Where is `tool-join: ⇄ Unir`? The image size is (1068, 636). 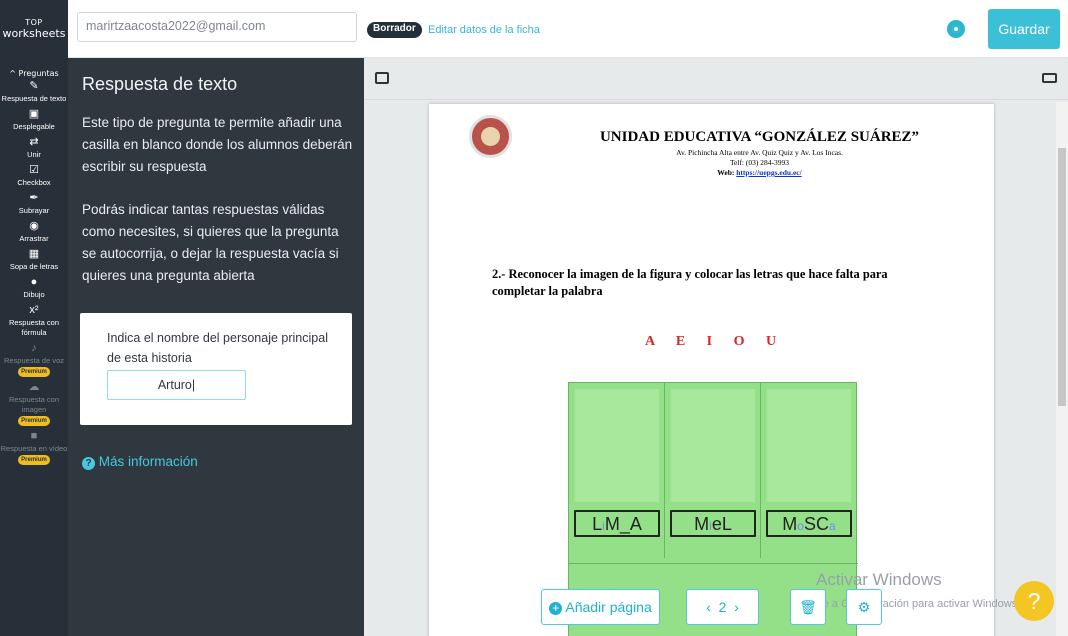
tool-join: ⇄ Unir is located at coordinates (34, 147).